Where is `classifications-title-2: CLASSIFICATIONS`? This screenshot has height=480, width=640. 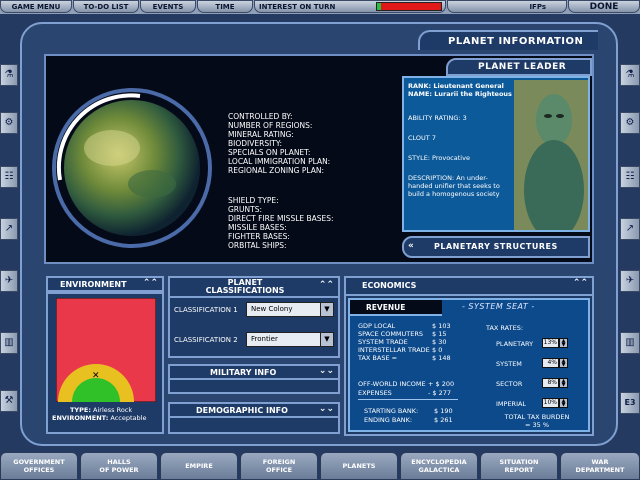
classifications-title-2: CLASSIFICATIONS is located at coordinates (245, 290).